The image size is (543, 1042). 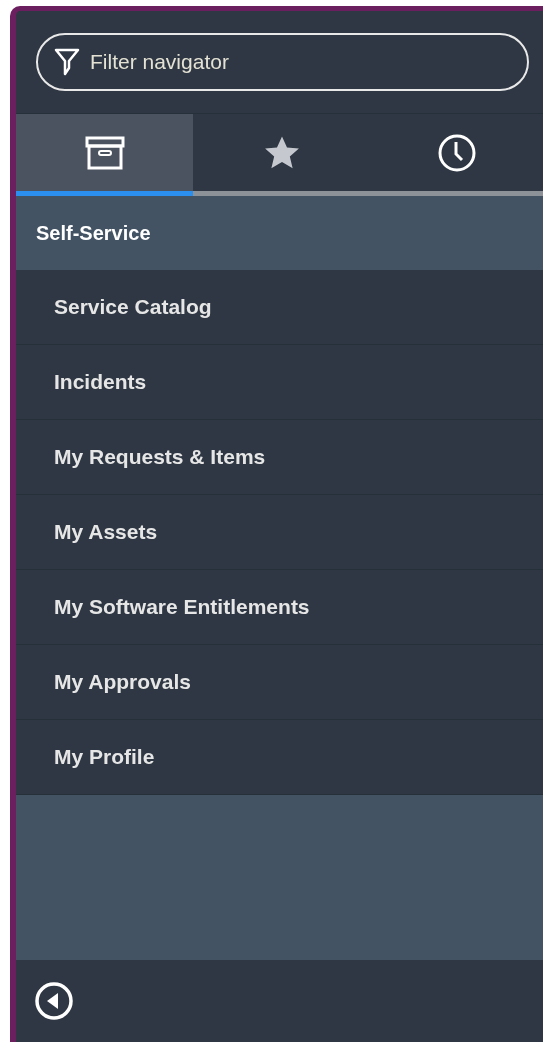 What do you see at coordinates (279, 457) in the screenshot?
I see `menu-item: My Requests & Items` at bounding box center [279, 457].